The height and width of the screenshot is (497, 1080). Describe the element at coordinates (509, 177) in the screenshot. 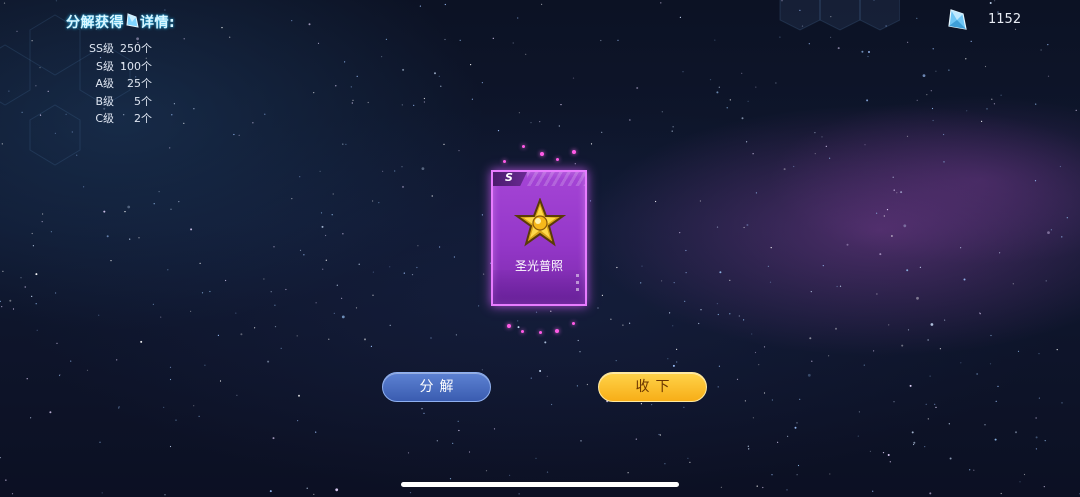

I see `card-rank: S` at that location.